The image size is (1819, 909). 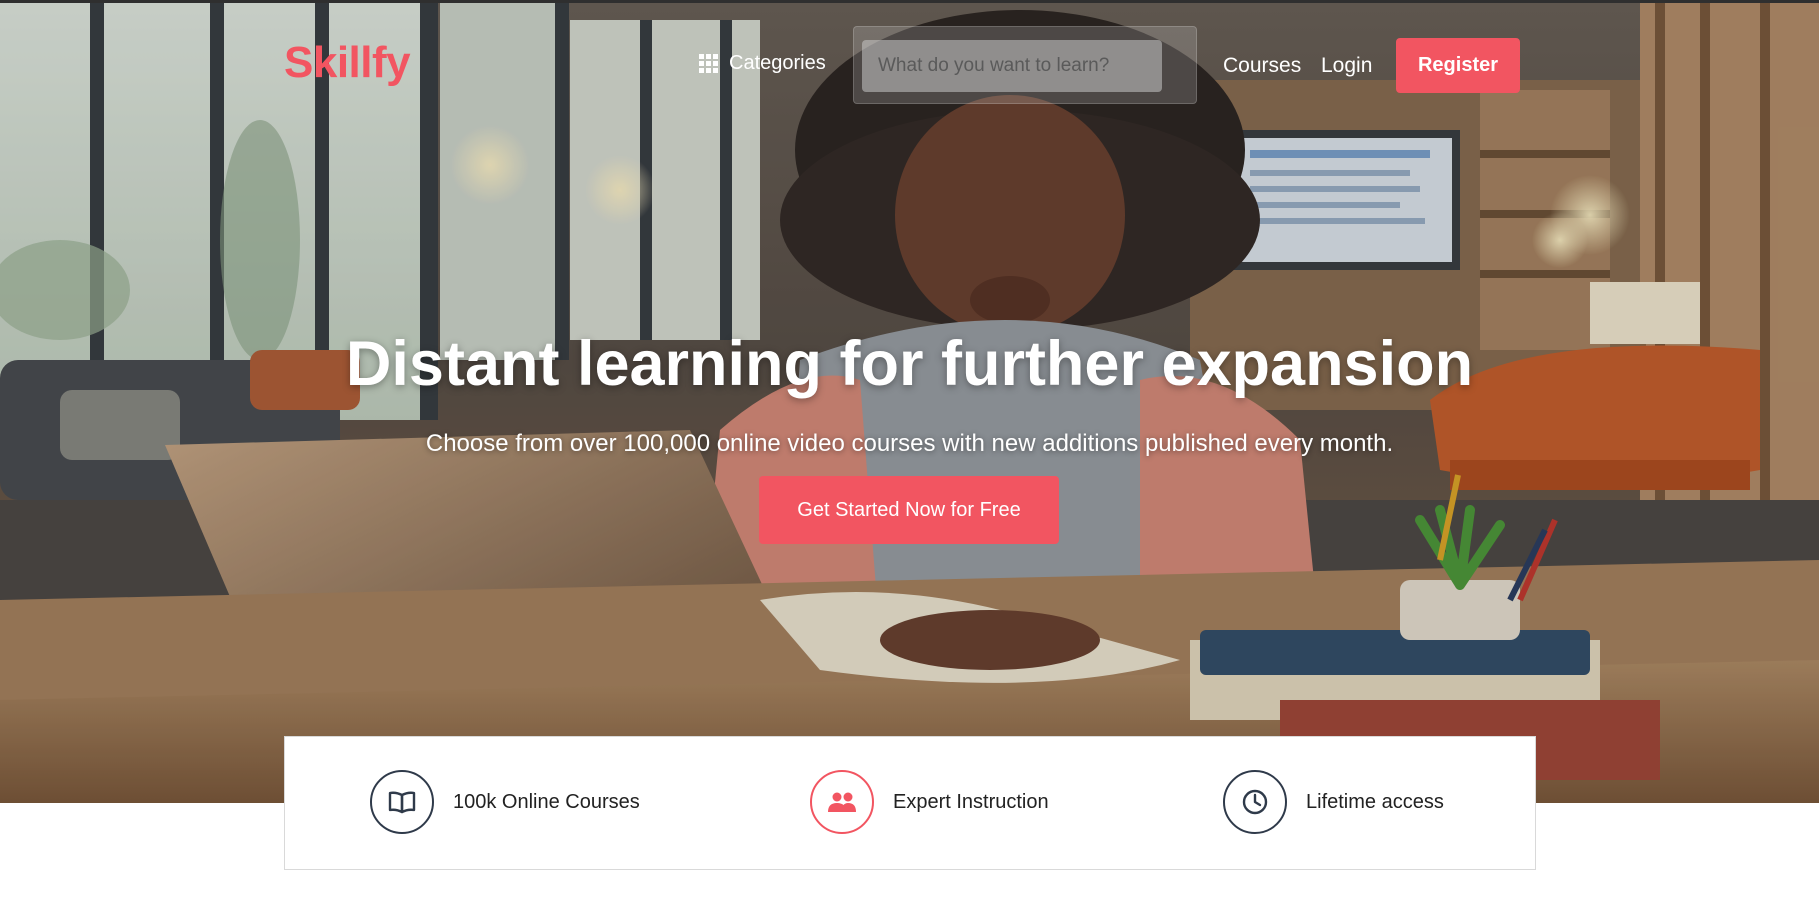 What do you see at coordinates (402, 802) in the screenshot?
I see `book-icon` at bounding box center [402, 802].